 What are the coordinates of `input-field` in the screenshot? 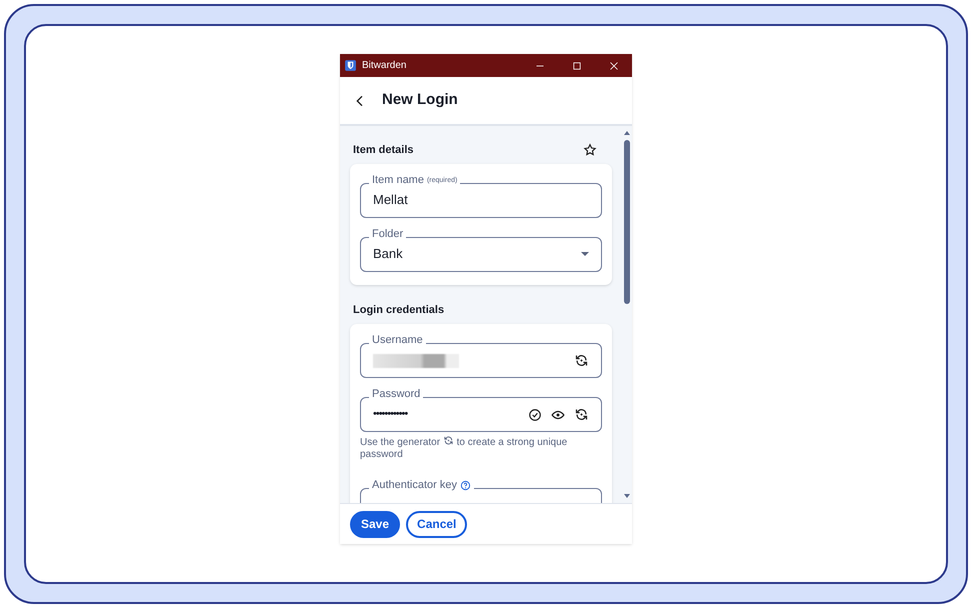 It's located at (481, 360).